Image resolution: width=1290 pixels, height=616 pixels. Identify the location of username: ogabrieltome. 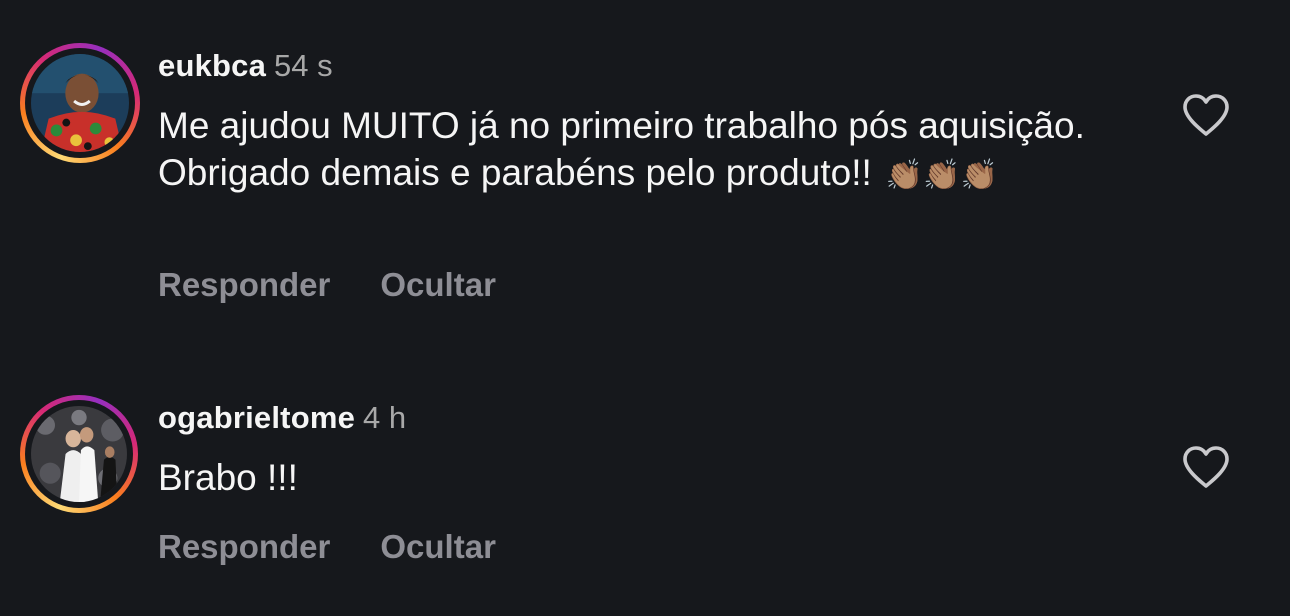
(256, 417).